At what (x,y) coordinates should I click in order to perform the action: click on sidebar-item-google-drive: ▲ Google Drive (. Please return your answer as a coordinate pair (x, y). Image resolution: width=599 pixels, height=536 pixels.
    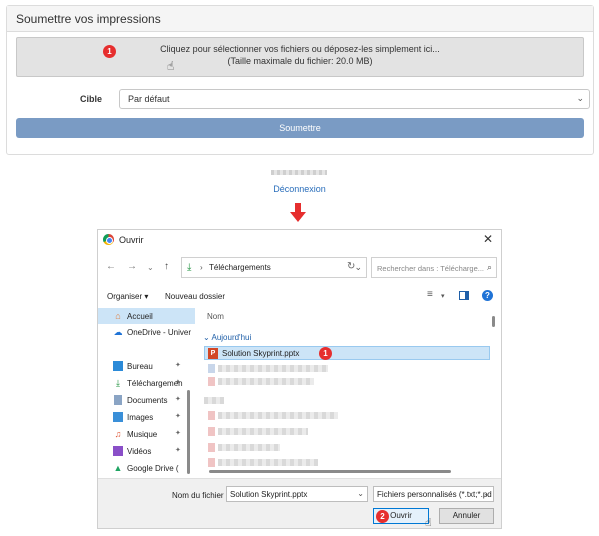
    Looking at the image, I should click on (146, 468).